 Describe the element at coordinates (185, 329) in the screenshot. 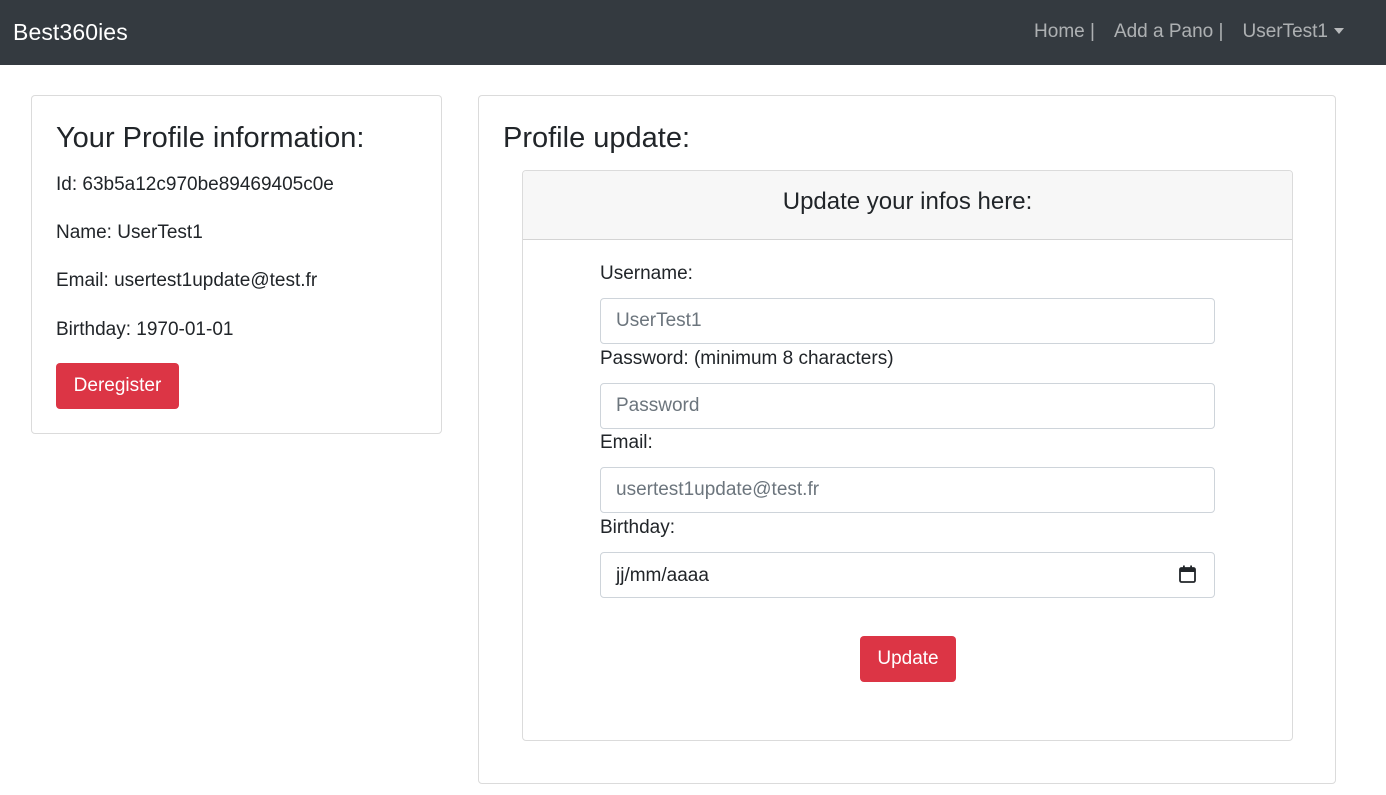

I see `profile-birthday-value: 1970-01-01` at that location.